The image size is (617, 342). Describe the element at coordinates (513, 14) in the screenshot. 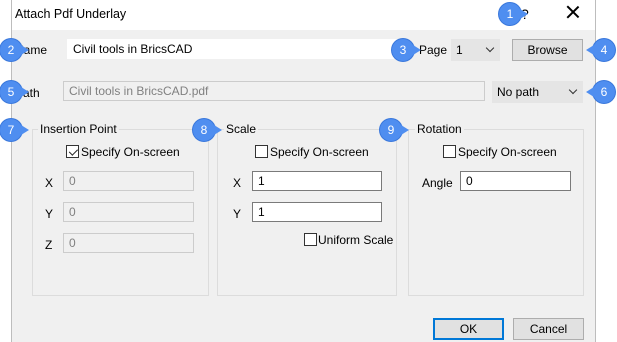

I see `callout-1: 1` at that location.